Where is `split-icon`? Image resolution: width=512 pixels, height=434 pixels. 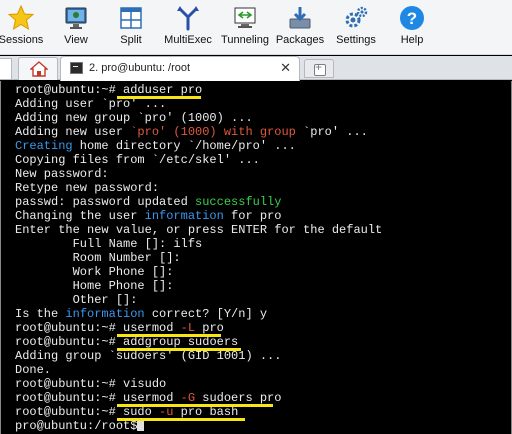
split-icon is located at coordinates (131, 18).